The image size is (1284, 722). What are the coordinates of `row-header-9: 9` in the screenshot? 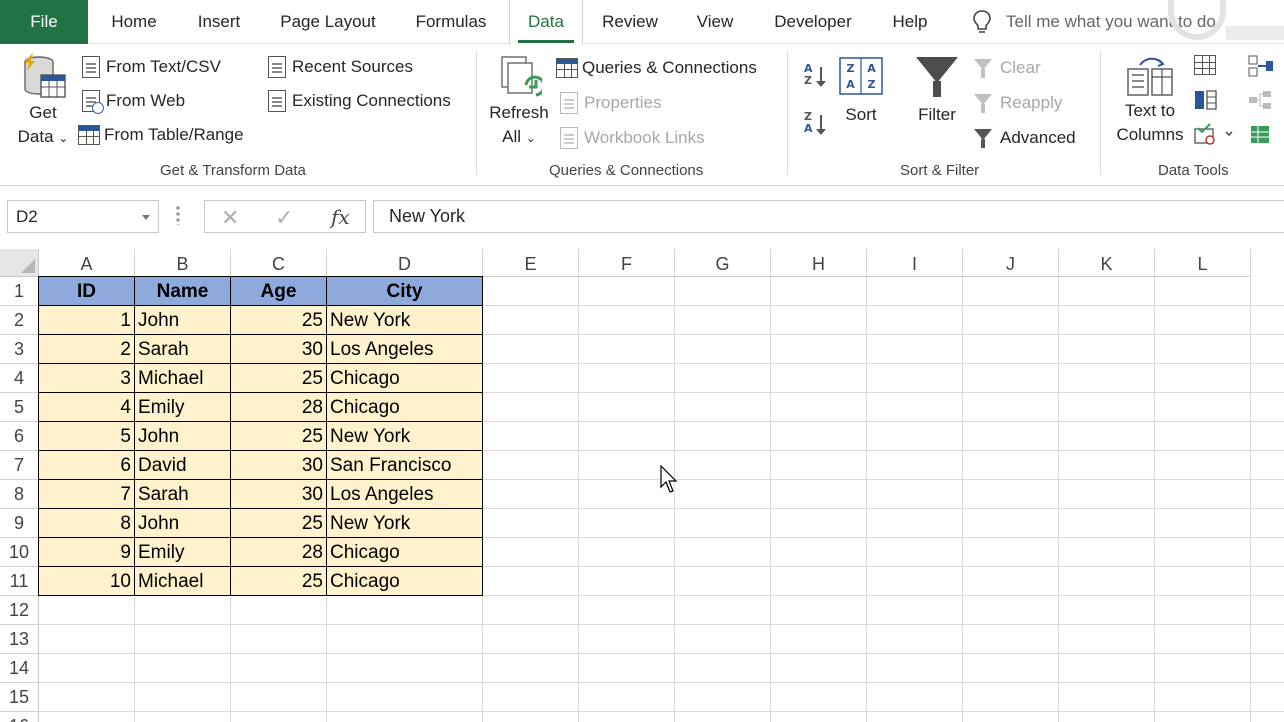 It's located at (19, 523).